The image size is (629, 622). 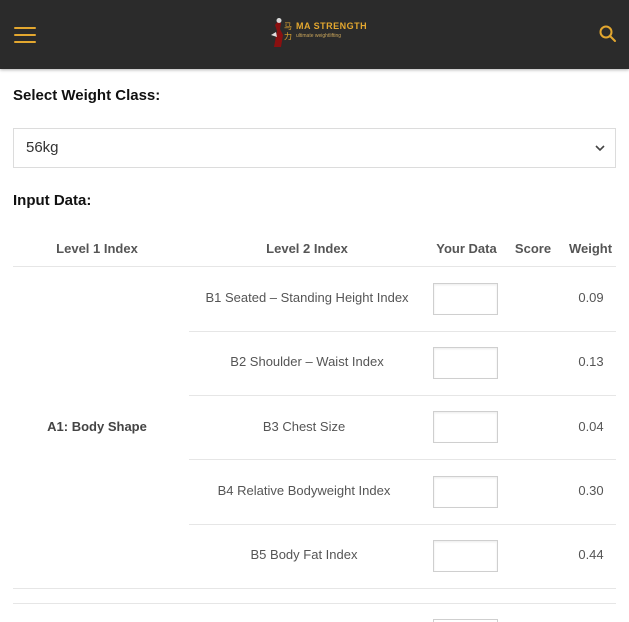 What do you see at coordinates (304, 554) in the screenshot?
I see `level2-label: B5 Body Fat Index` at bounding box center [304, 554].